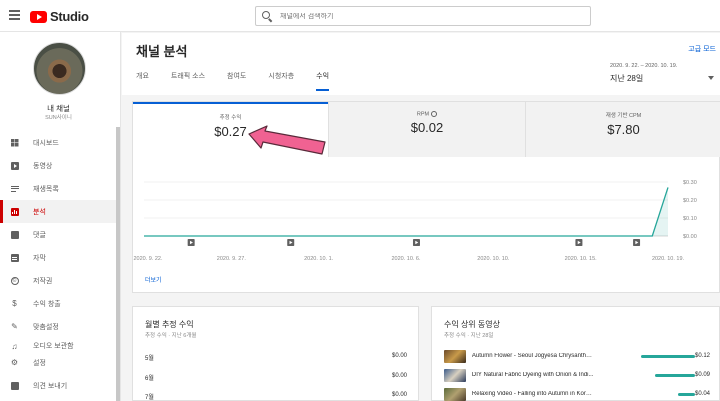 The width and height of the screenshot is (720, 401). Describe the element at coordinates (323, 80) in the screenshot. I see `tab-revenue: 수익` at that location.